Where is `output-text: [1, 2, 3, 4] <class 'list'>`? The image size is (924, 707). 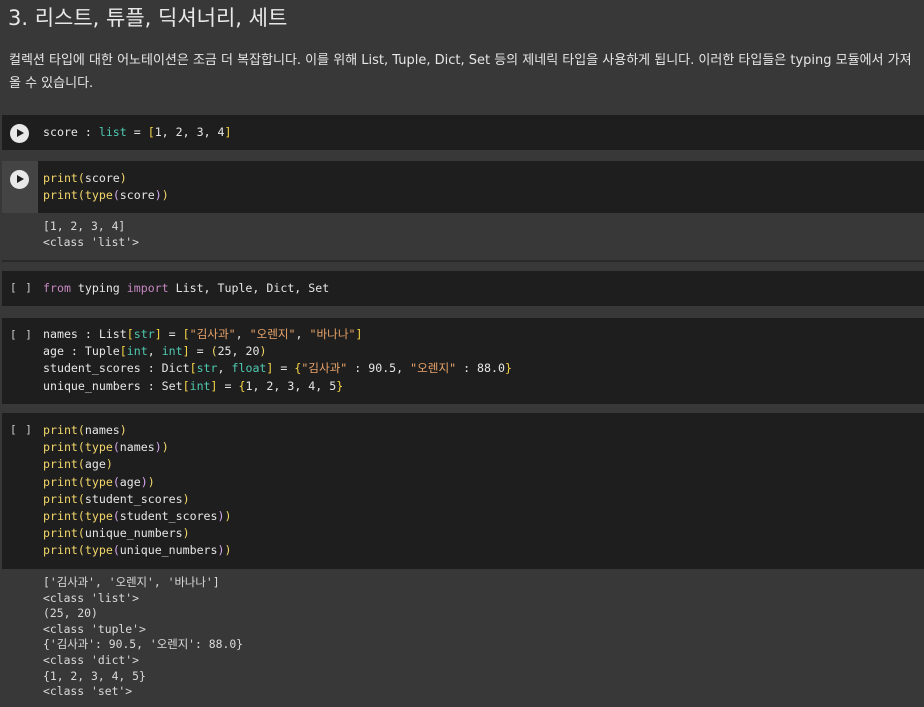
output-text: [1, 2, 3, 4] <class 'list'> is located at coordinates (91, 234).